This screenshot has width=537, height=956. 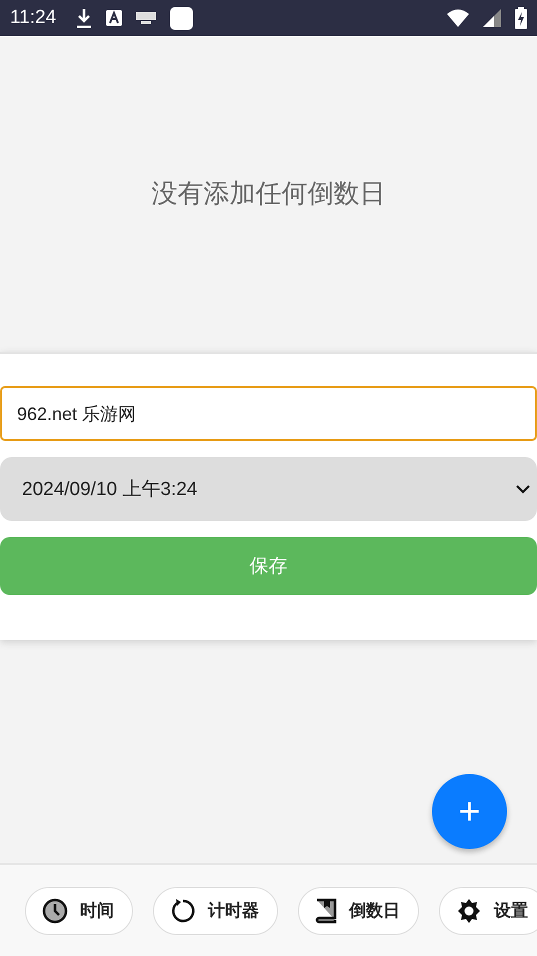 What do you see at coordinates (469, 811) in the screenshot?
I see `add-button: +` at bounding box center [469, 811].